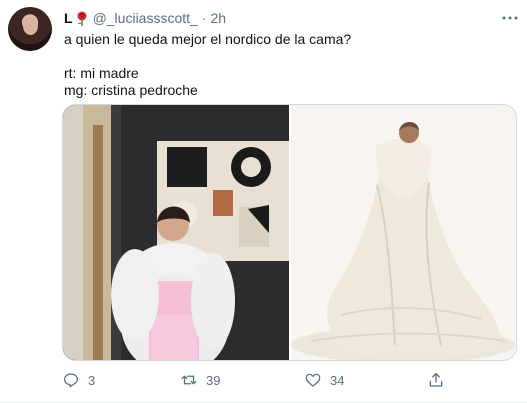 This screenshot has height=403, width=527. Describe the element at coordinates (510, 18) in the screenshot. I see `more-options-icon` at that location.